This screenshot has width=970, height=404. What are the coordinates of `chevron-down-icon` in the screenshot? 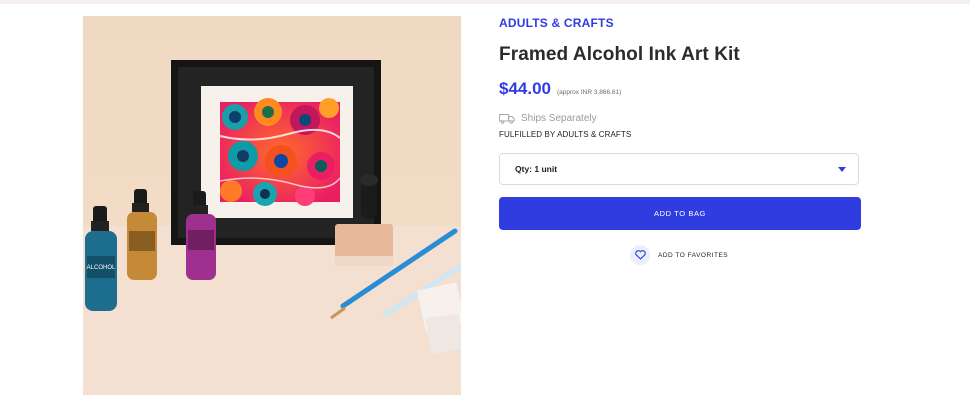 It's located at (842, 169).